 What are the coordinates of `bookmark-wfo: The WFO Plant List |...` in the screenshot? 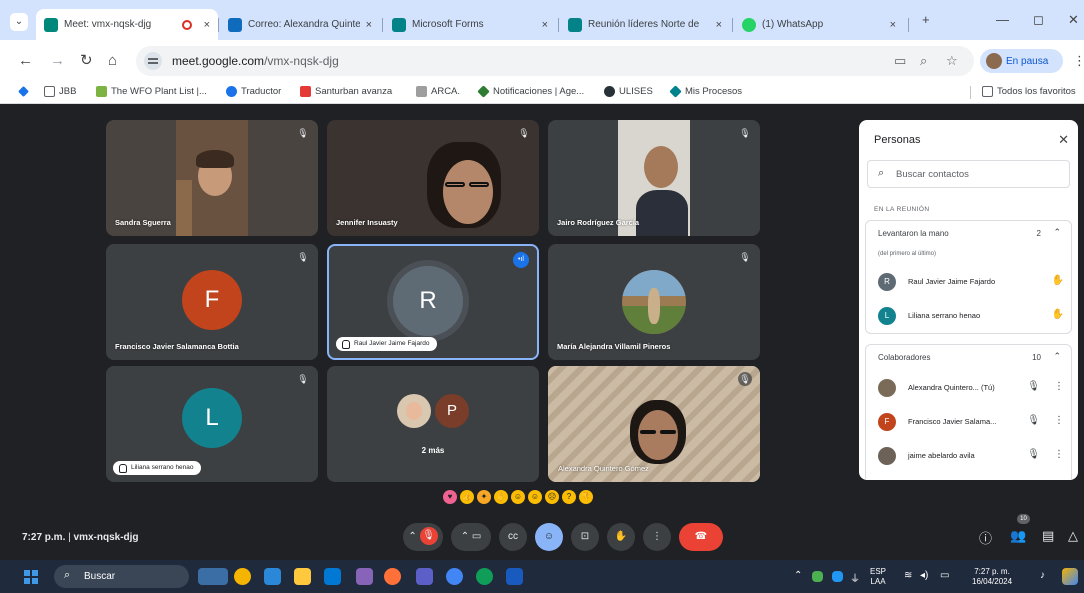 It's located at (151, 91).